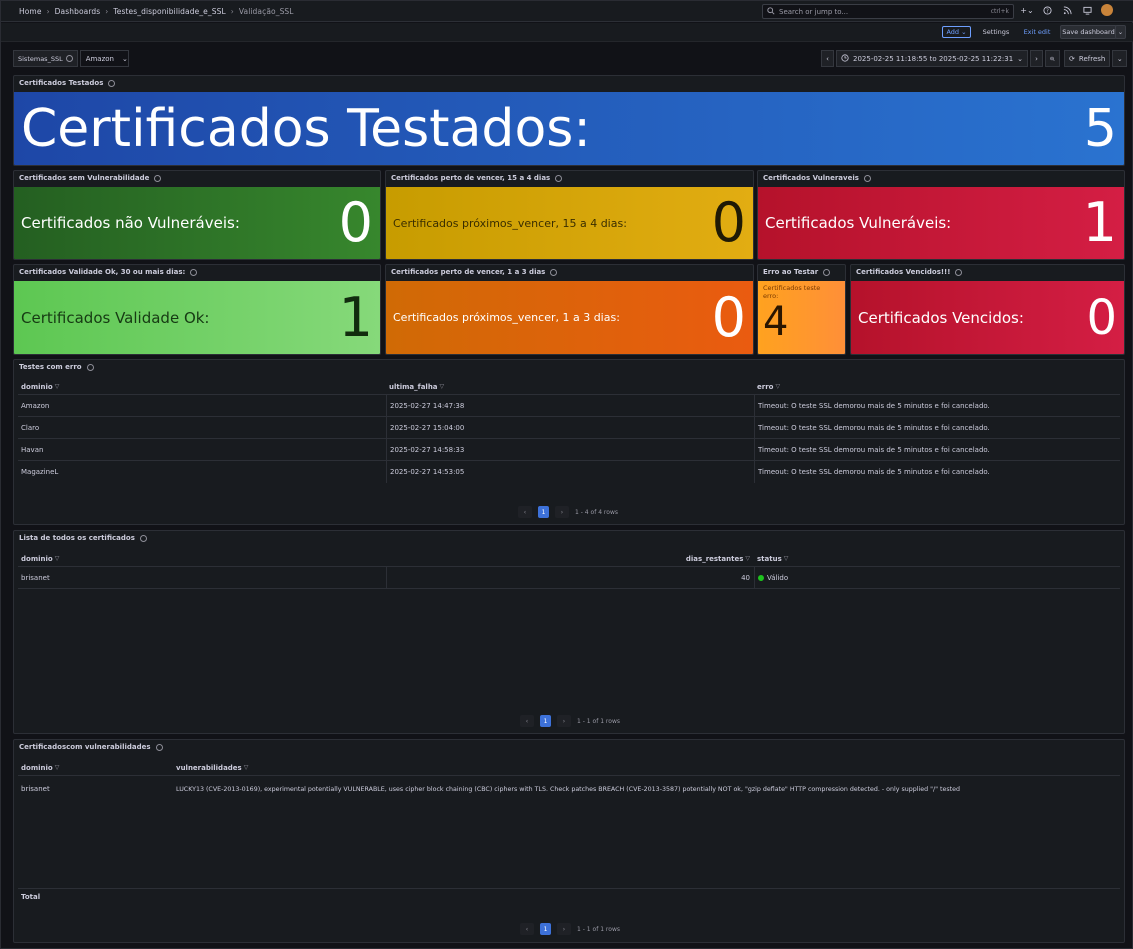  I want to click on settings-button: Settings, so click(996, 32).